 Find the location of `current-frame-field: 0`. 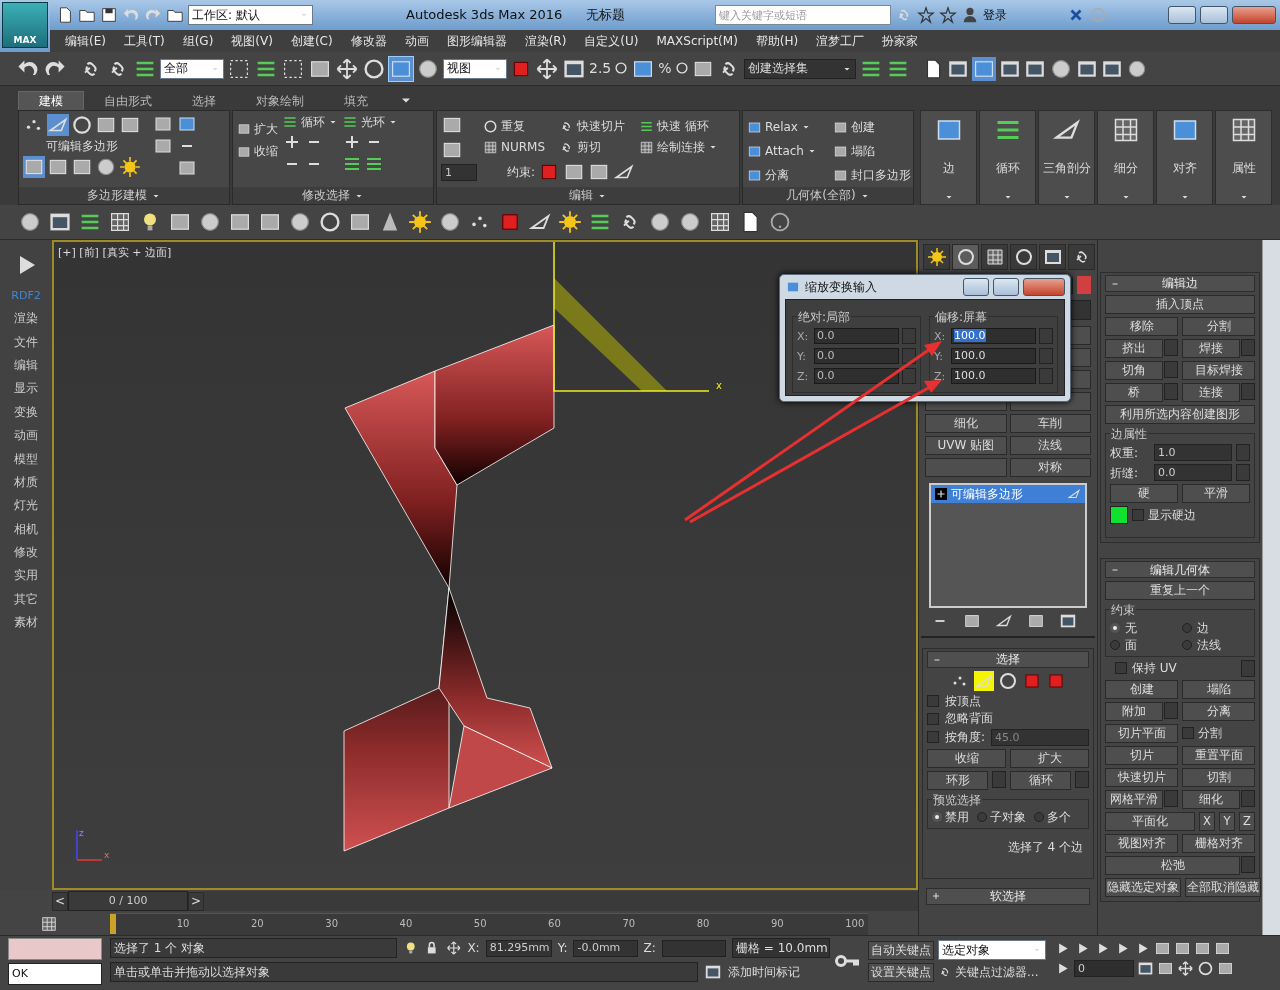

current-frame-field: 0 is located at coordinates (1104, 968).